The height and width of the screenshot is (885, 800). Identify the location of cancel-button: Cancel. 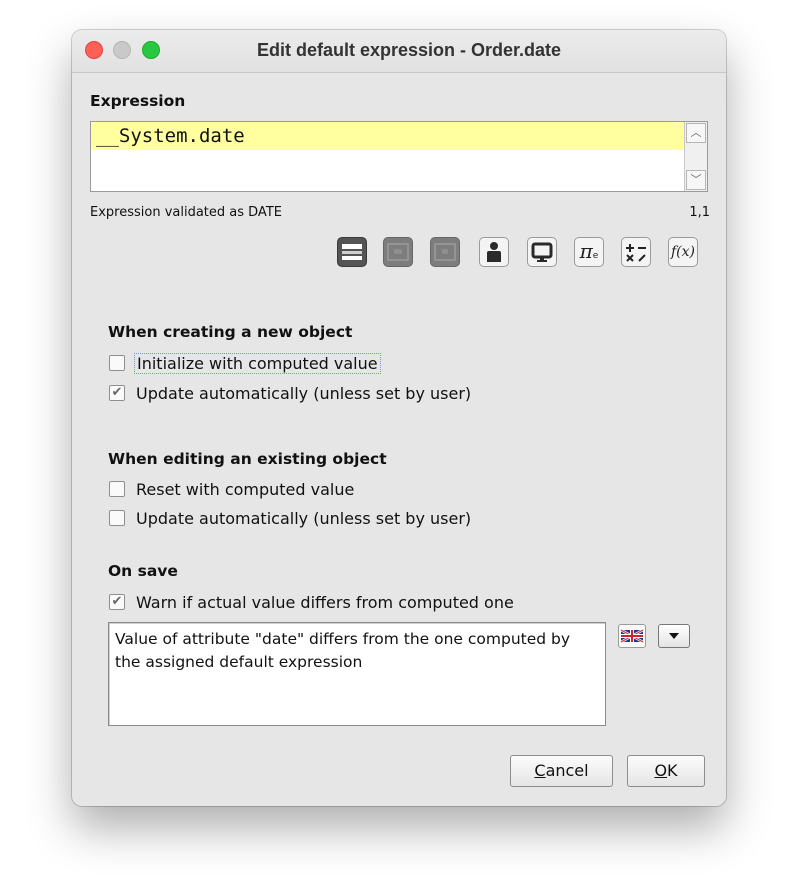
(561, 771).